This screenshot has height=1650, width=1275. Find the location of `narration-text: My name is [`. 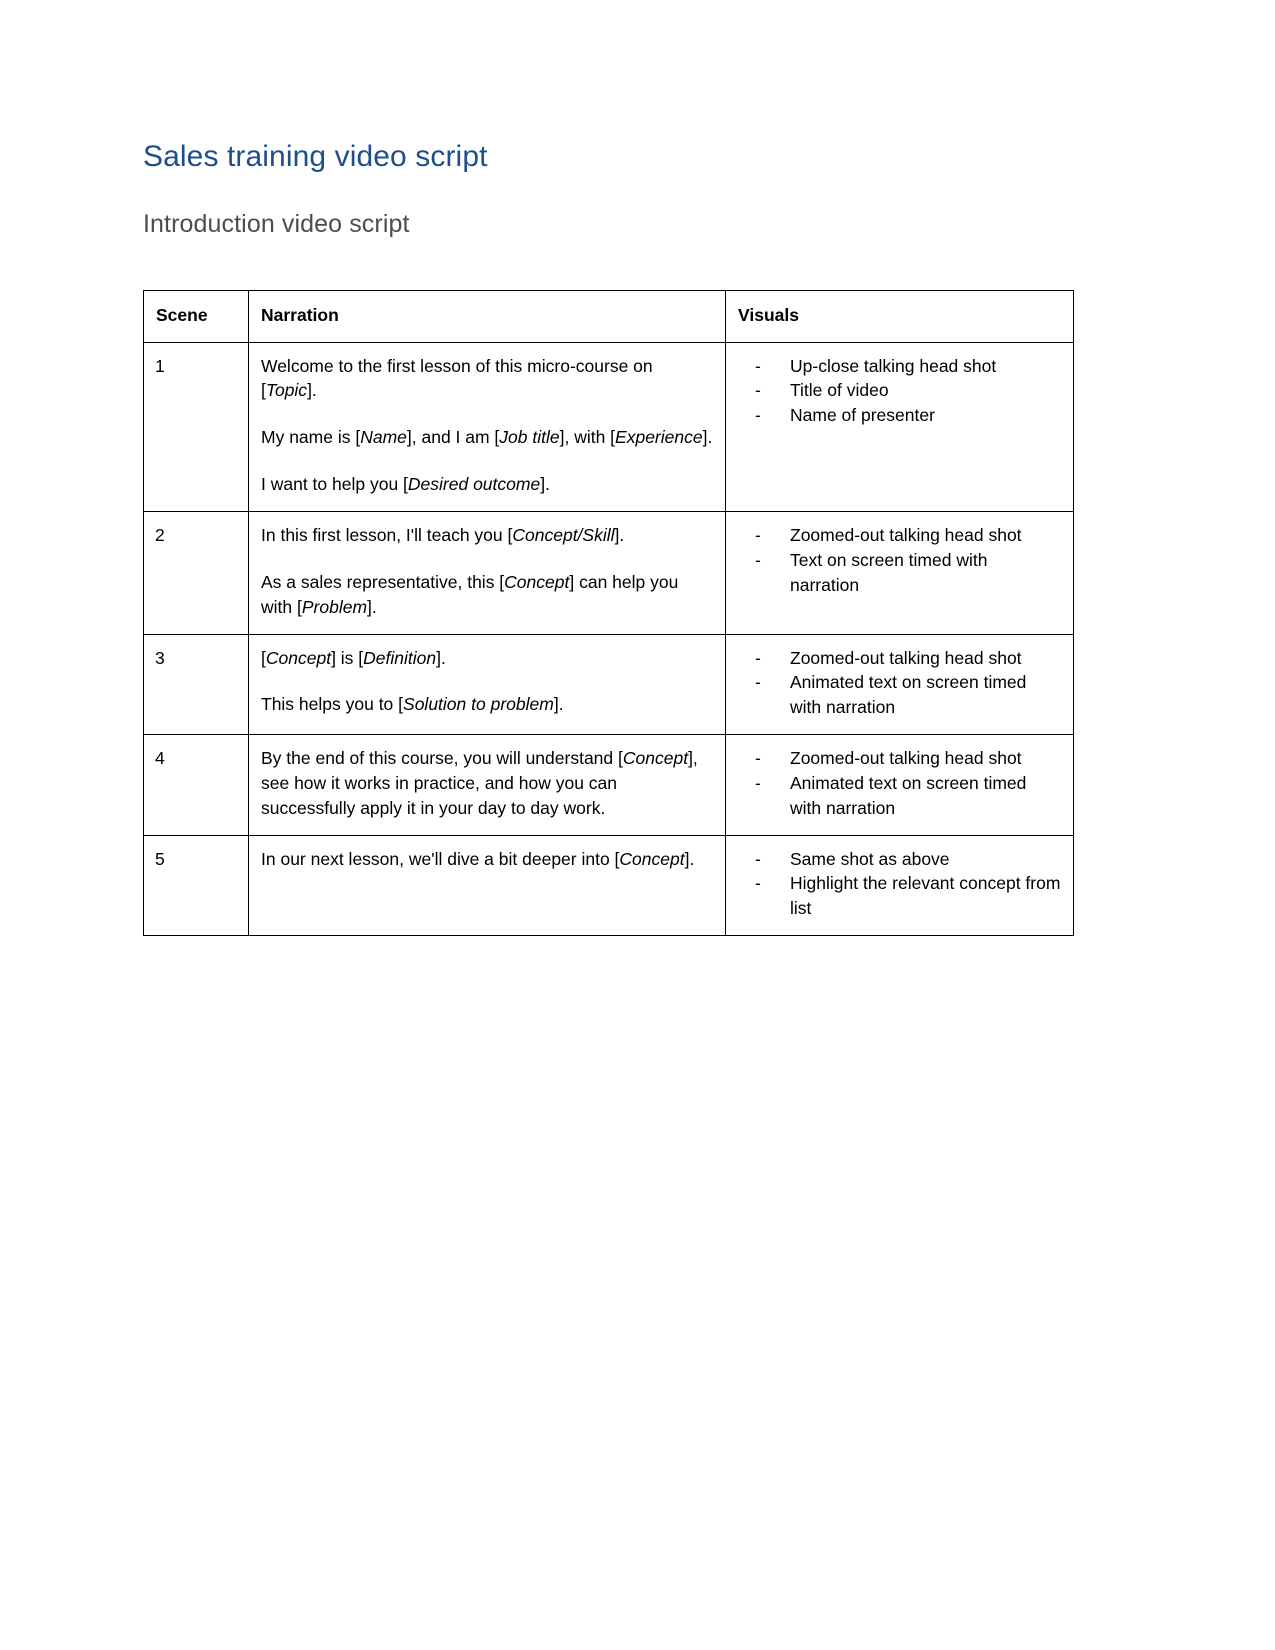

narration-text: My name is [ is located at coordinates (311, 437).